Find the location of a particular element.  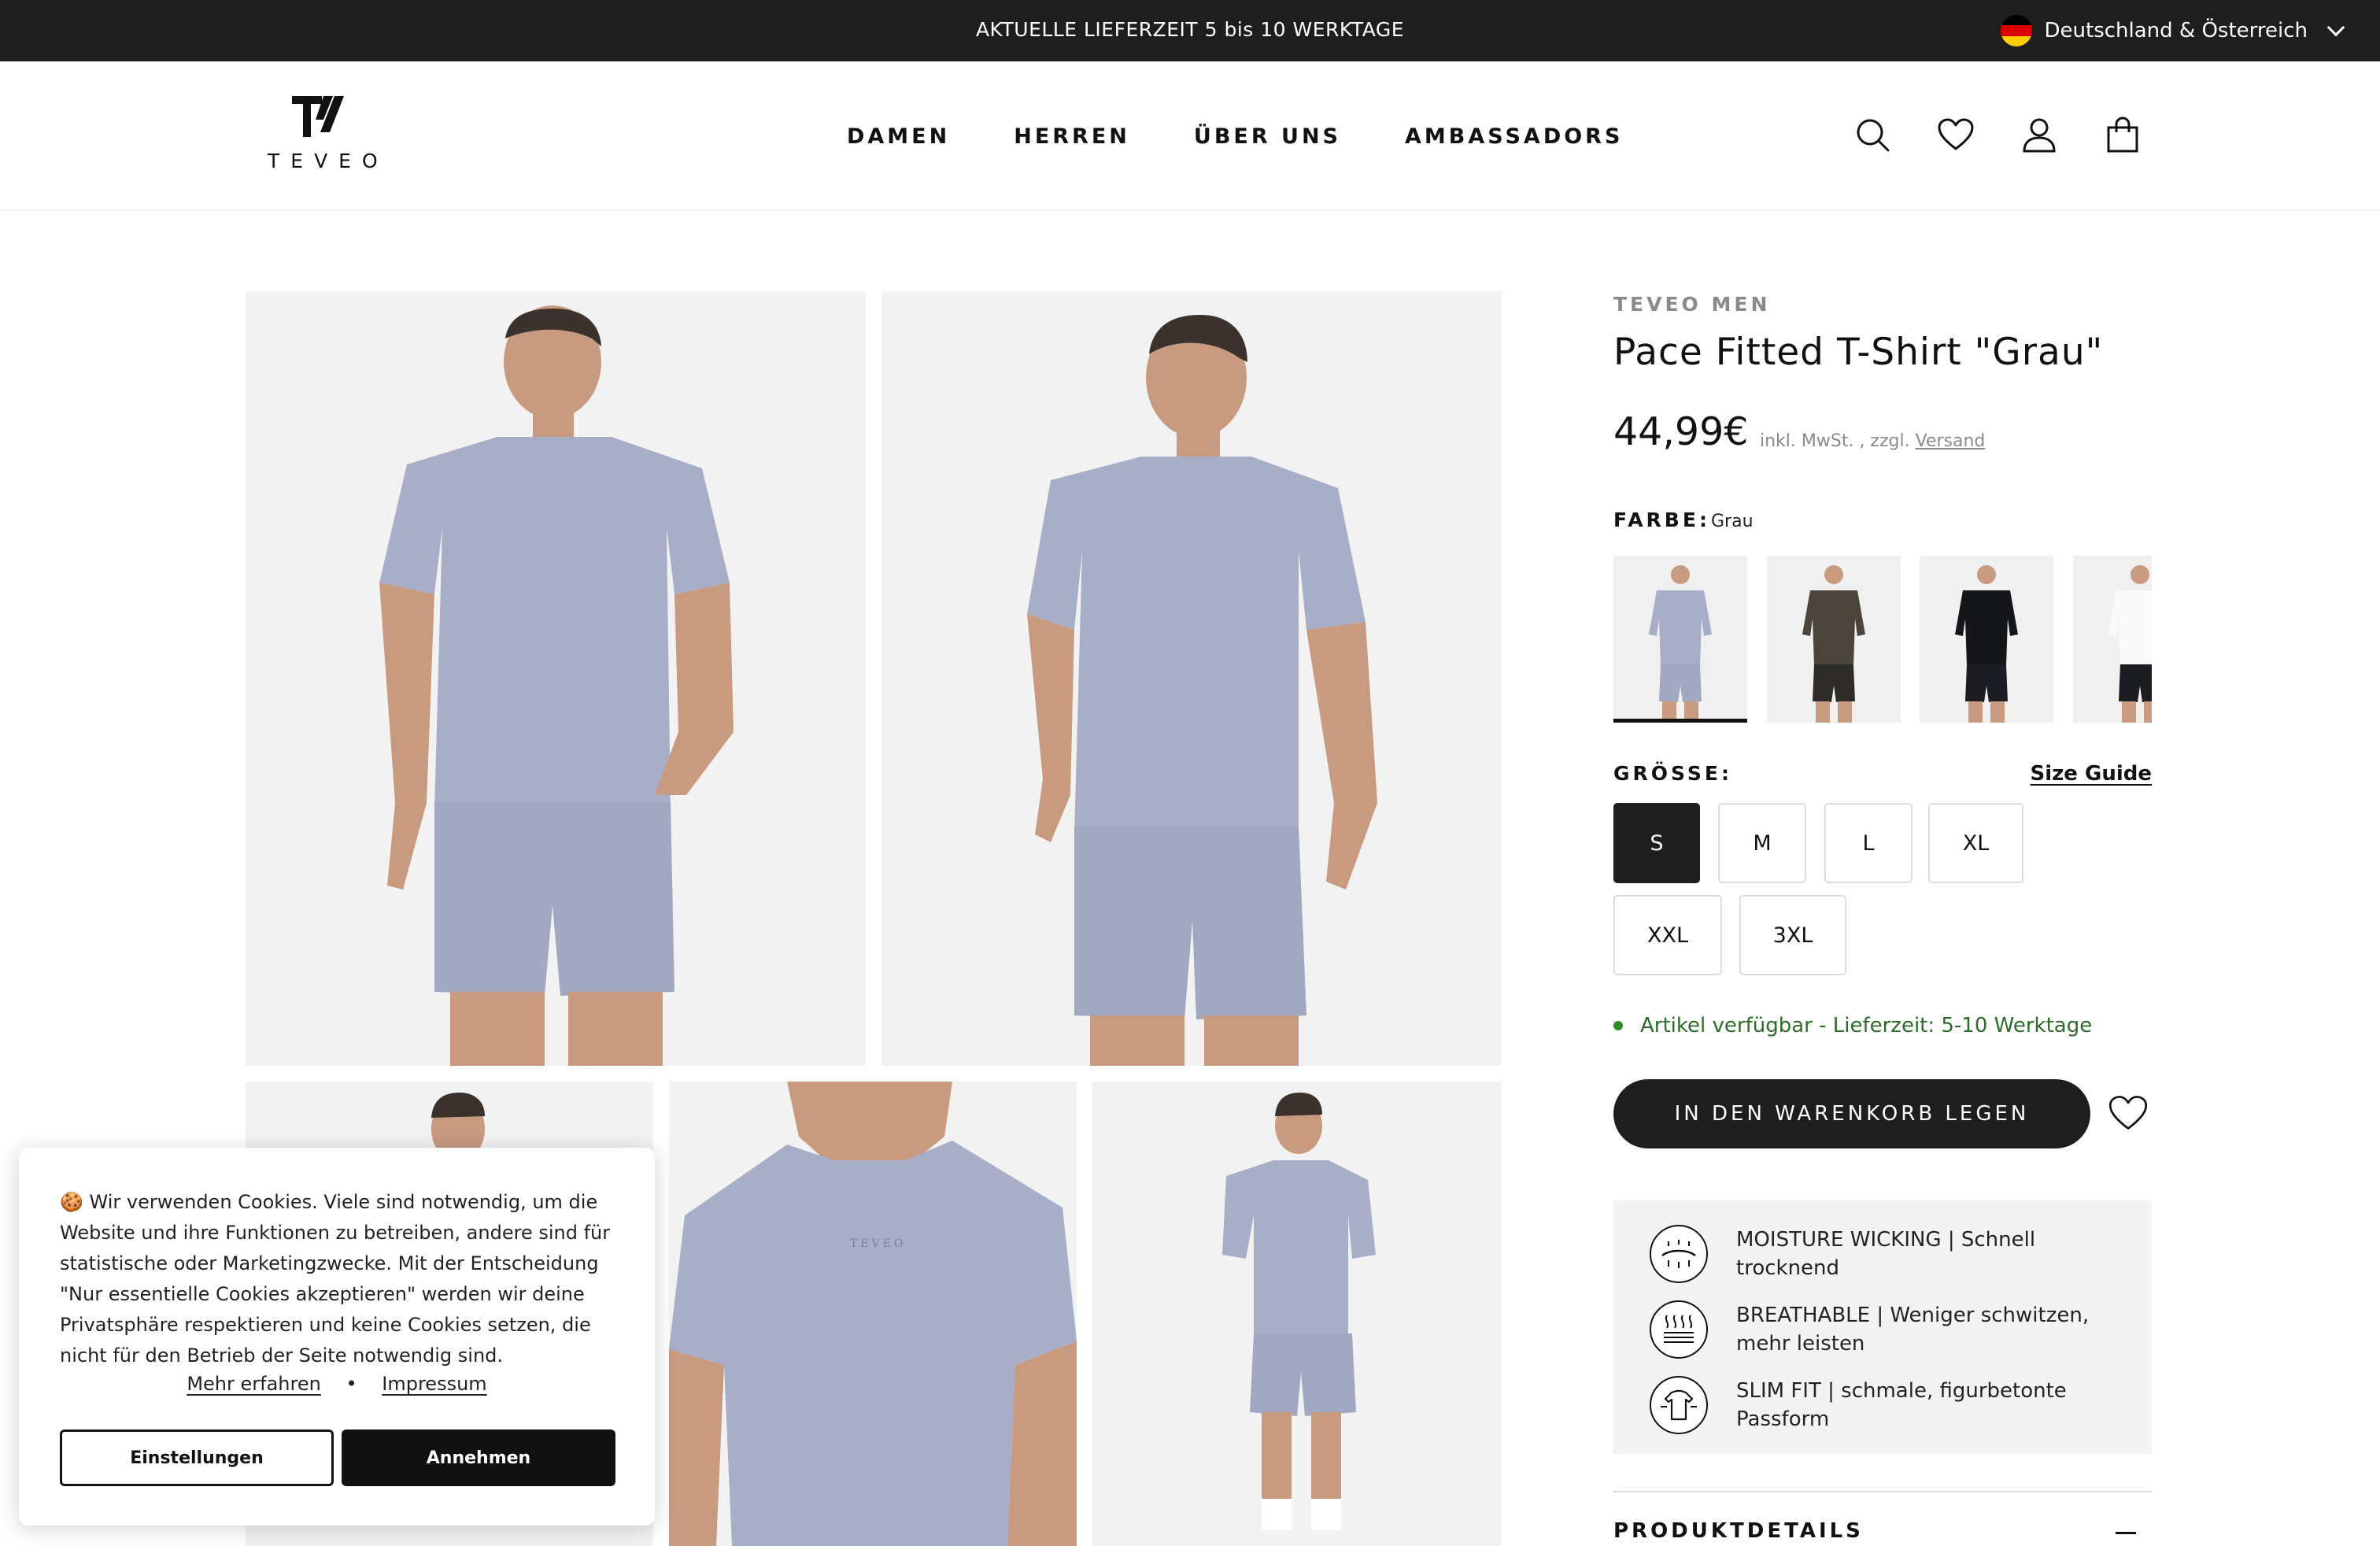

nav-item-damen: DAMEN is located at coordinates (898, 136).